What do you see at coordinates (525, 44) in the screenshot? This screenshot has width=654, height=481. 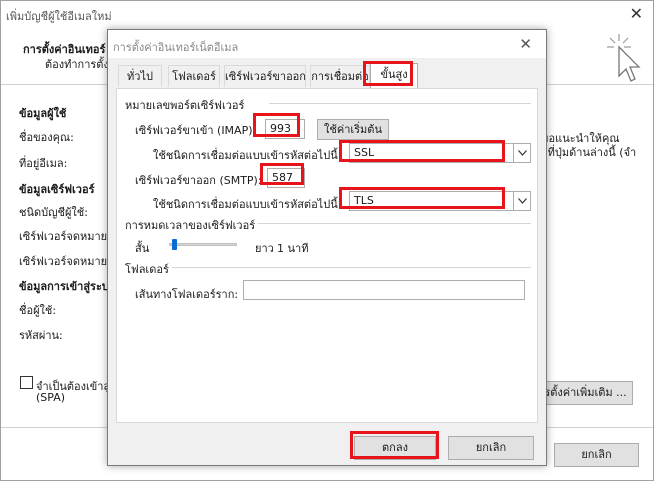 I see `dialog-close-icon: ✕` at bounding box center [525, 44].